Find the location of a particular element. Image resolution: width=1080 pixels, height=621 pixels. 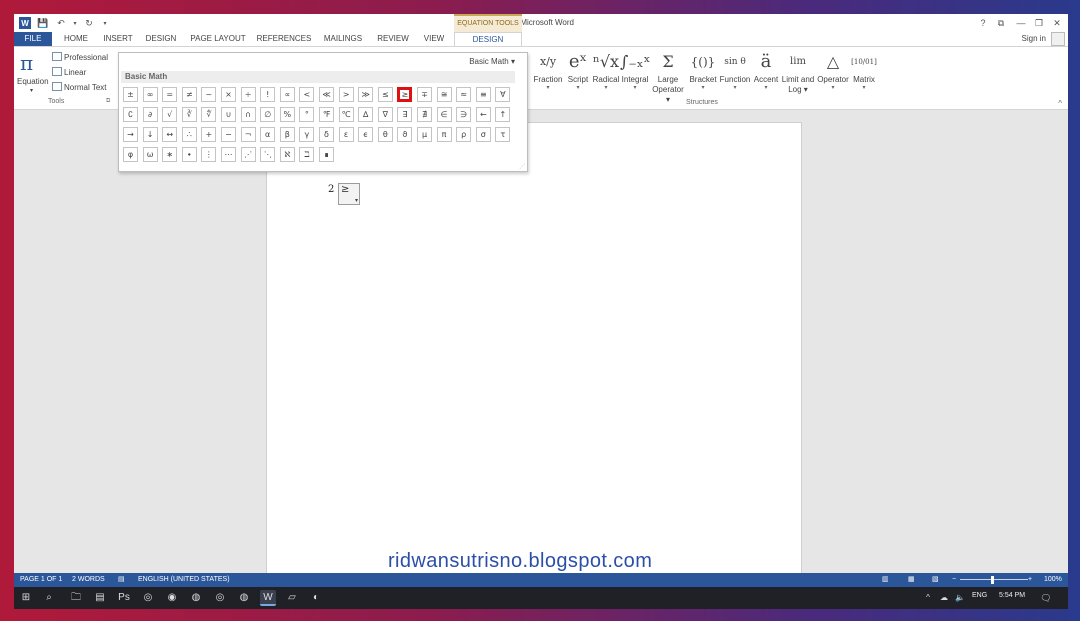

symbol-button: ∜ is located at coordinates (209, 114).